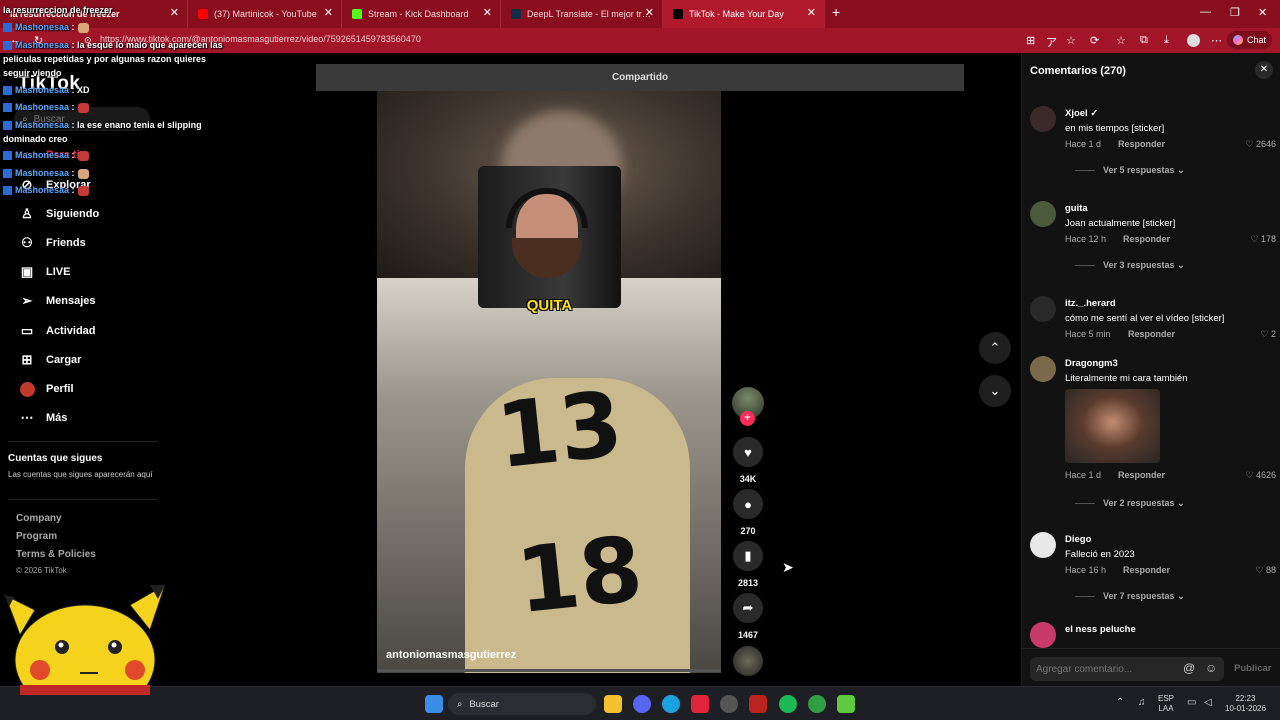  What do you see at coordinates (1211, 668) in the screenshot?
I see `emoji-icon: ☺` at bounding box center [1211, 668].